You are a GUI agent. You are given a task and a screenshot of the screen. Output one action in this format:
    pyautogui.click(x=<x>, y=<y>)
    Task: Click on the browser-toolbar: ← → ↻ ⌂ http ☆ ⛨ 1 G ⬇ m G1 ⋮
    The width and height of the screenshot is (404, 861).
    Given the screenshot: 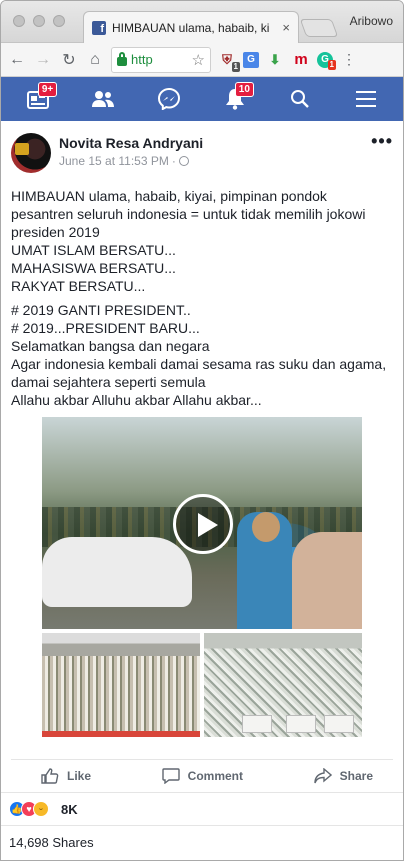 What is the action you would take?
    pyautogui.click(x=202, y=60)
    